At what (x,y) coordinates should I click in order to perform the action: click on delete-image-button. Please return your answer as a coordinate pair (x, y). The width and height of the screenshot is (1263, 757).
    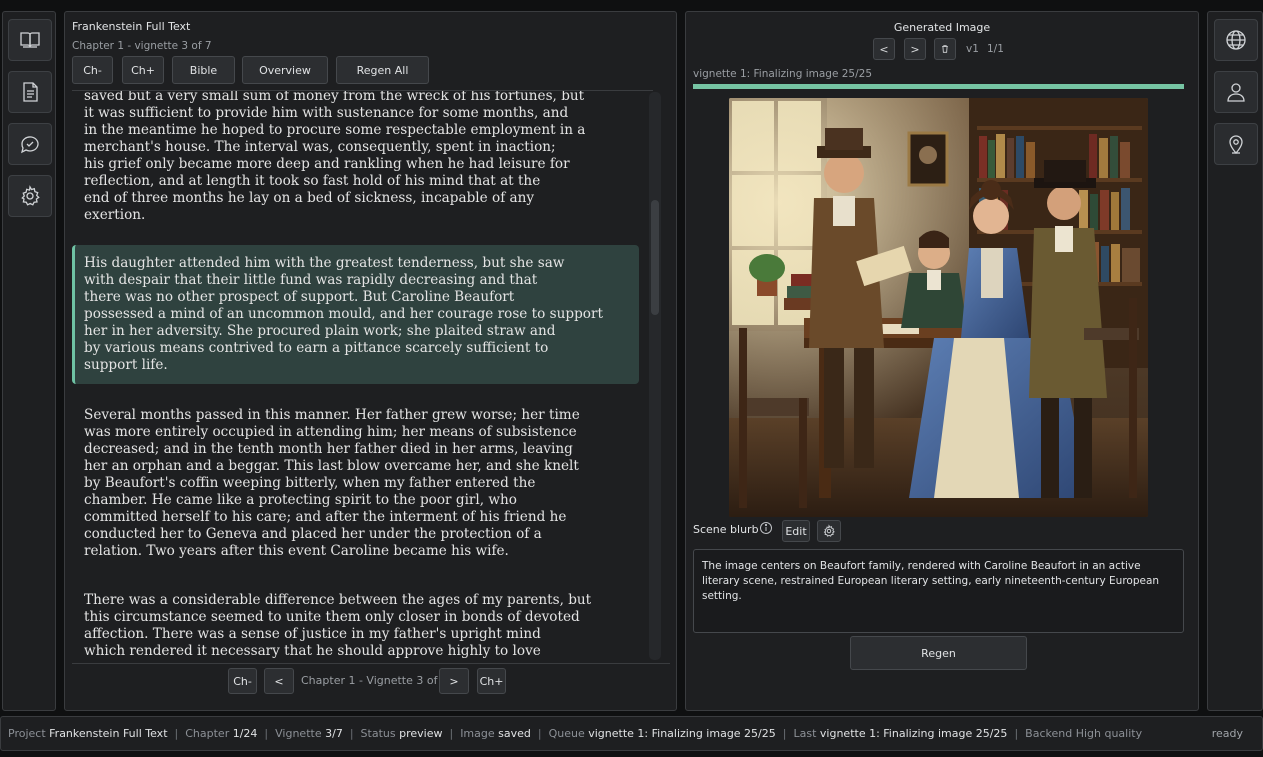
    Looking at the image, I should click on (945, 49).